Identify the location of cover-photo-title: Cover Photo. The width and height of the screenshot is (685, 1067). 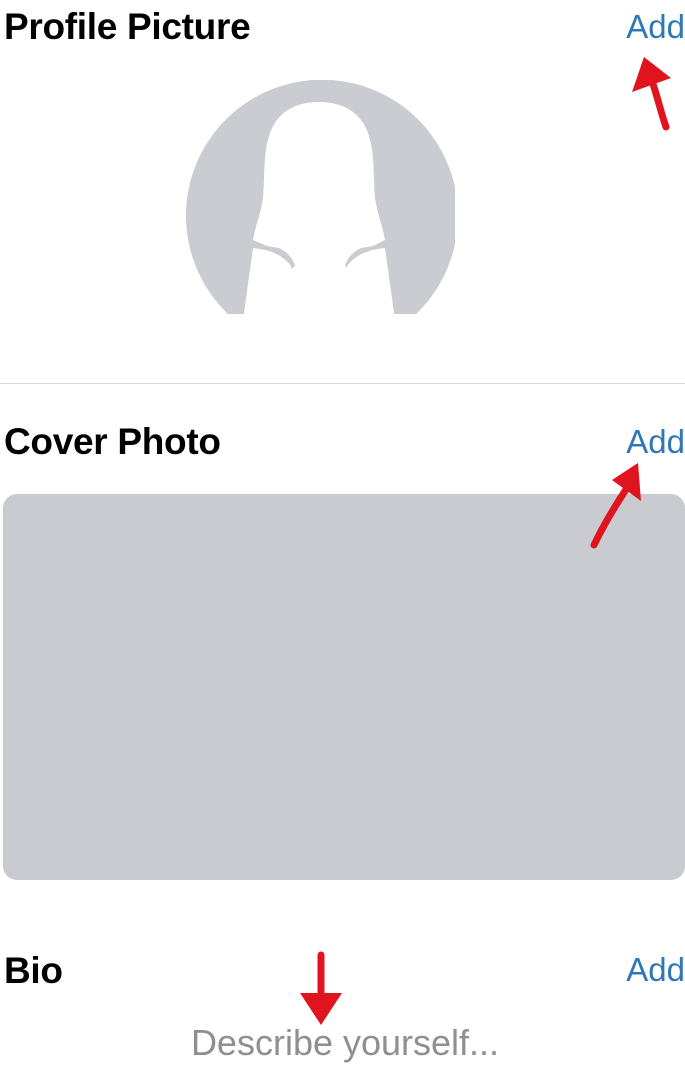
(112, 441).